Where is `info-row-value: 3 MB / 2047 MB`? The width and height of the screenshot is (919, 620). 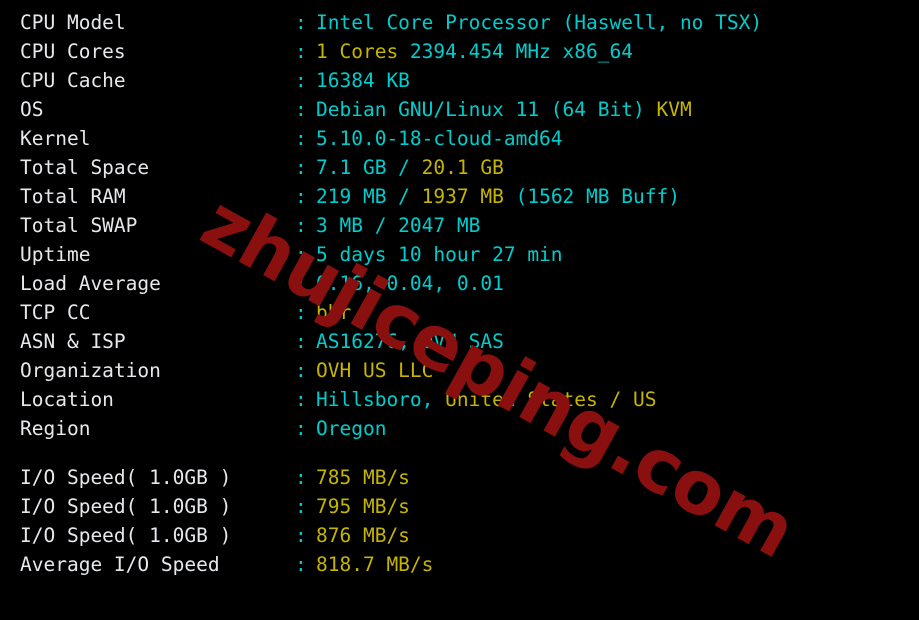
info-row-value: 3 MB / 2047 MB is located at coordinates (398, 225).